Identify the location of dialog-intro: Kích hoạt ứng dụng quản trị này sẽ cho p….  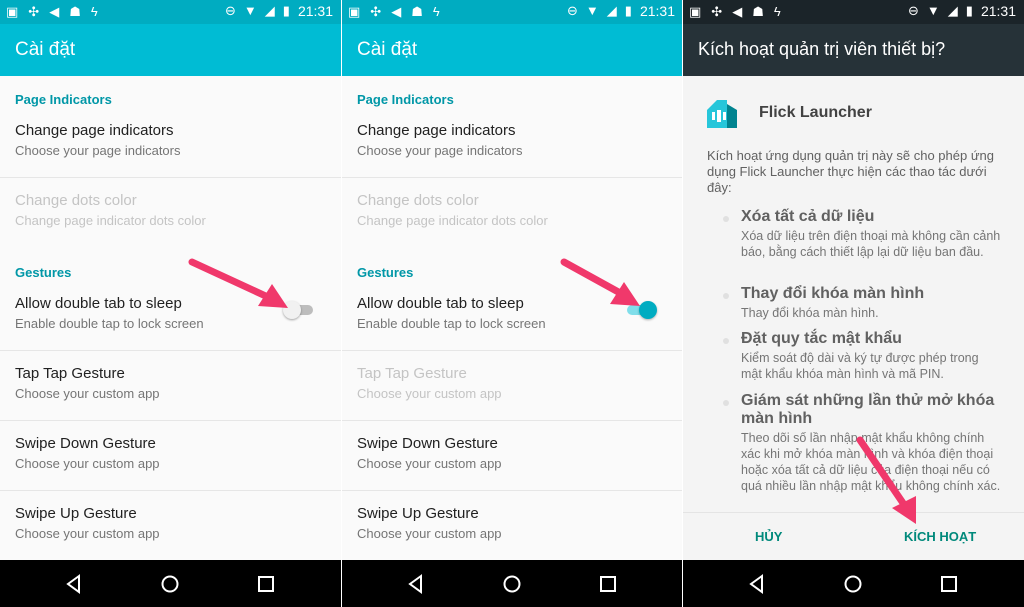
(850, 171).